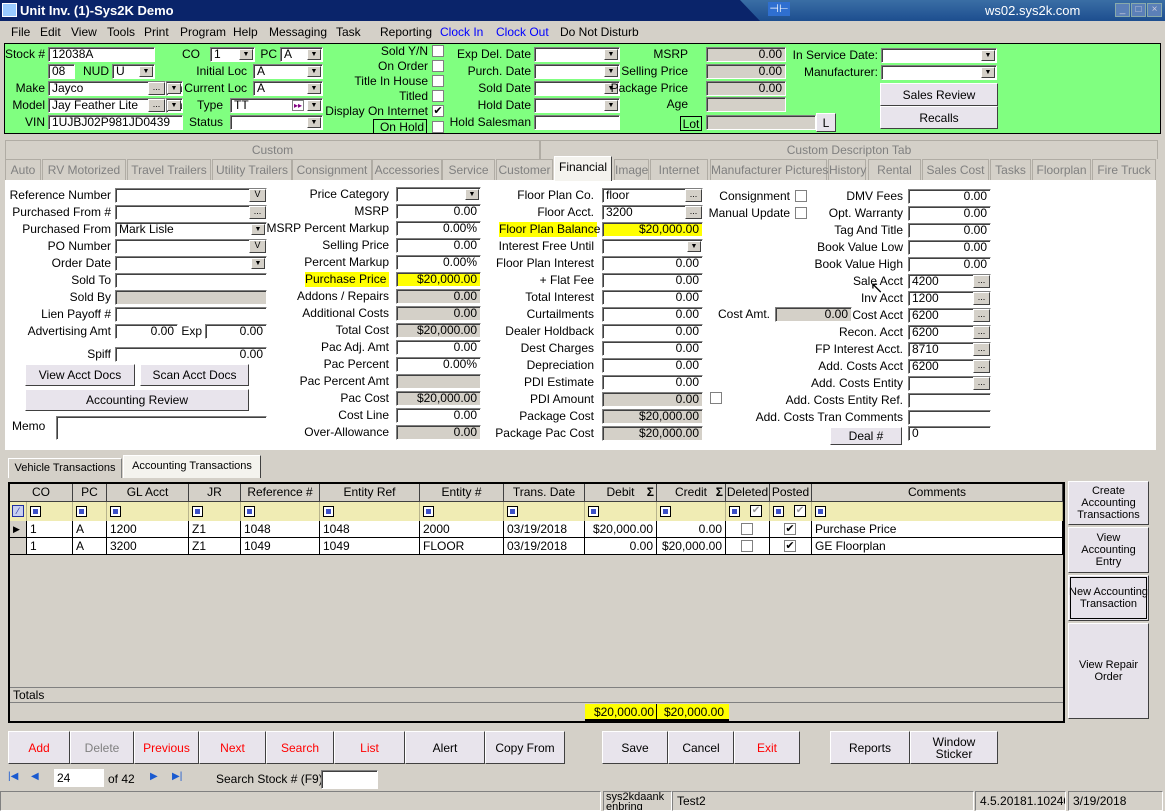  Describe the element at coordinates (1108, 503) in the screenshot. I see `side-button-create-accounting-transactions: Create Accounting Transactions` at that location.